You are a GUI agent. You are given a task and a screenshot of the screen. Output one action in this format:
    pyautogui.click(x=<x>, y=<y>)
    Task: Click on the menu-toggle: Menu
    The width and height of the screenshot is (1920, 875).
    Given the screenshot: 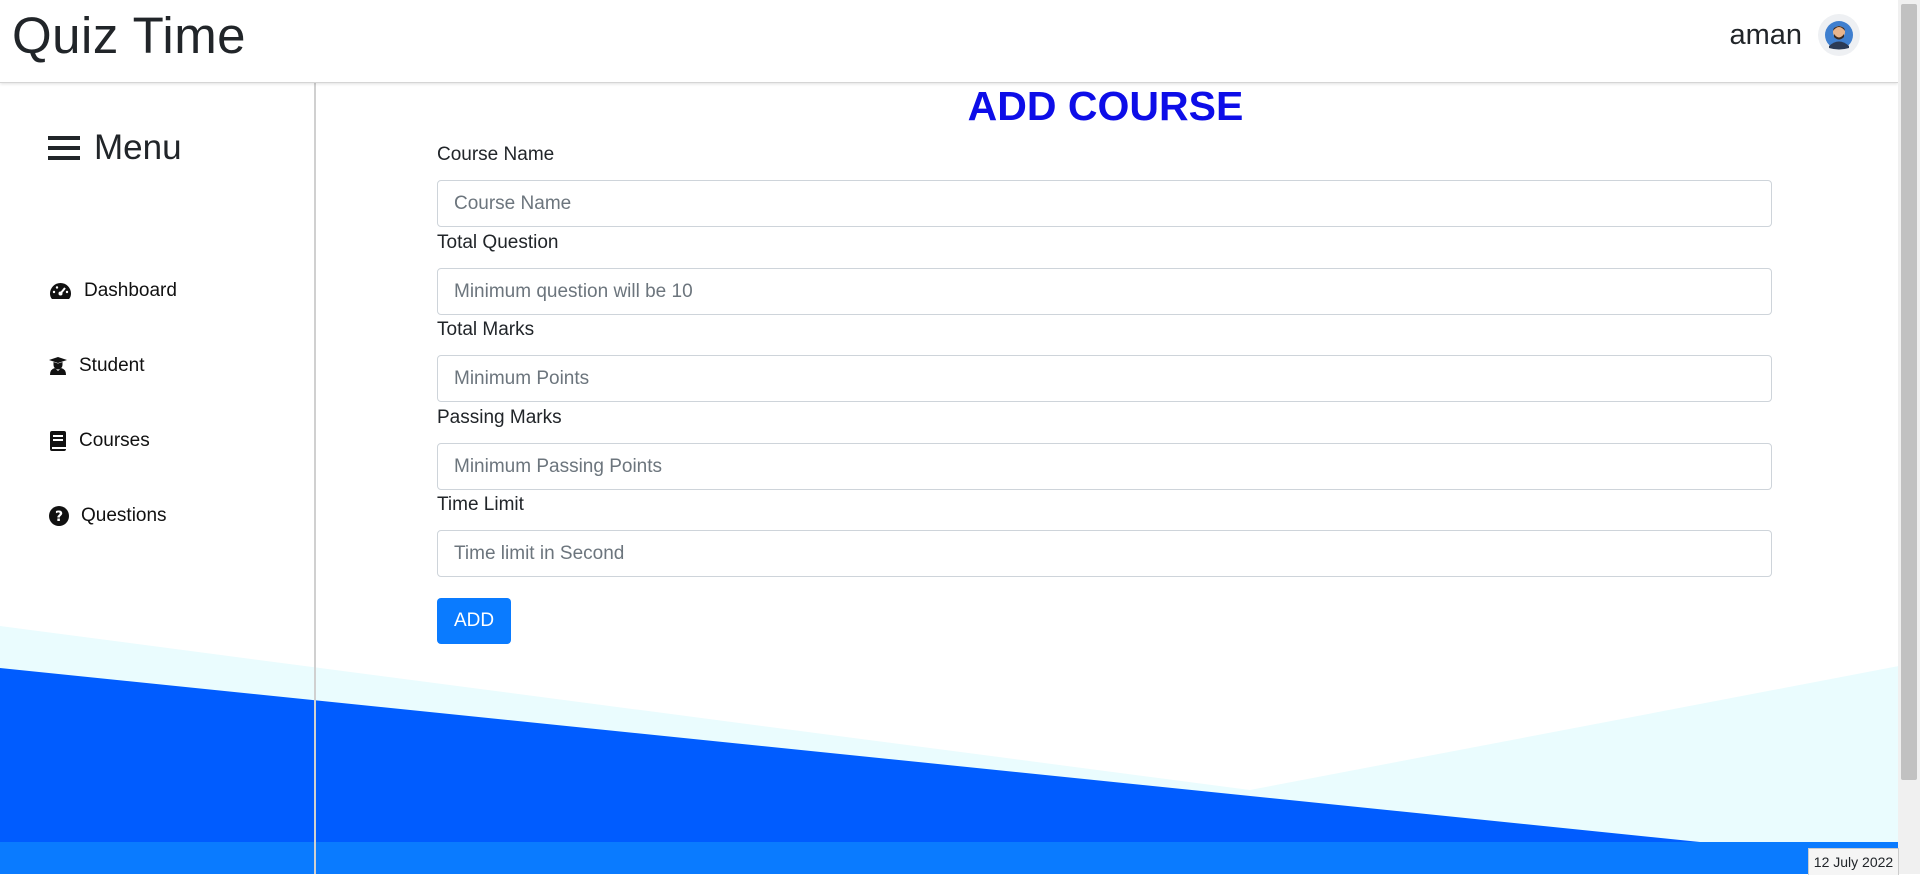 What is the action you would take?
    pyautogui.click(x=115, y=148)
    